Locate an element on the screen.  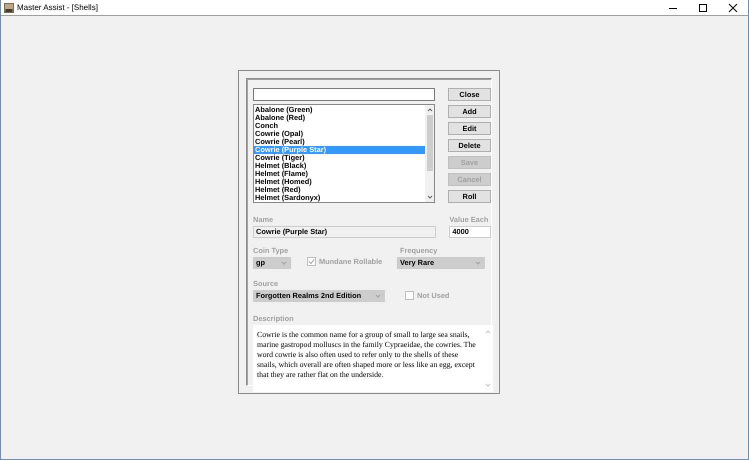
search-field is located at coordinates (344, 94).